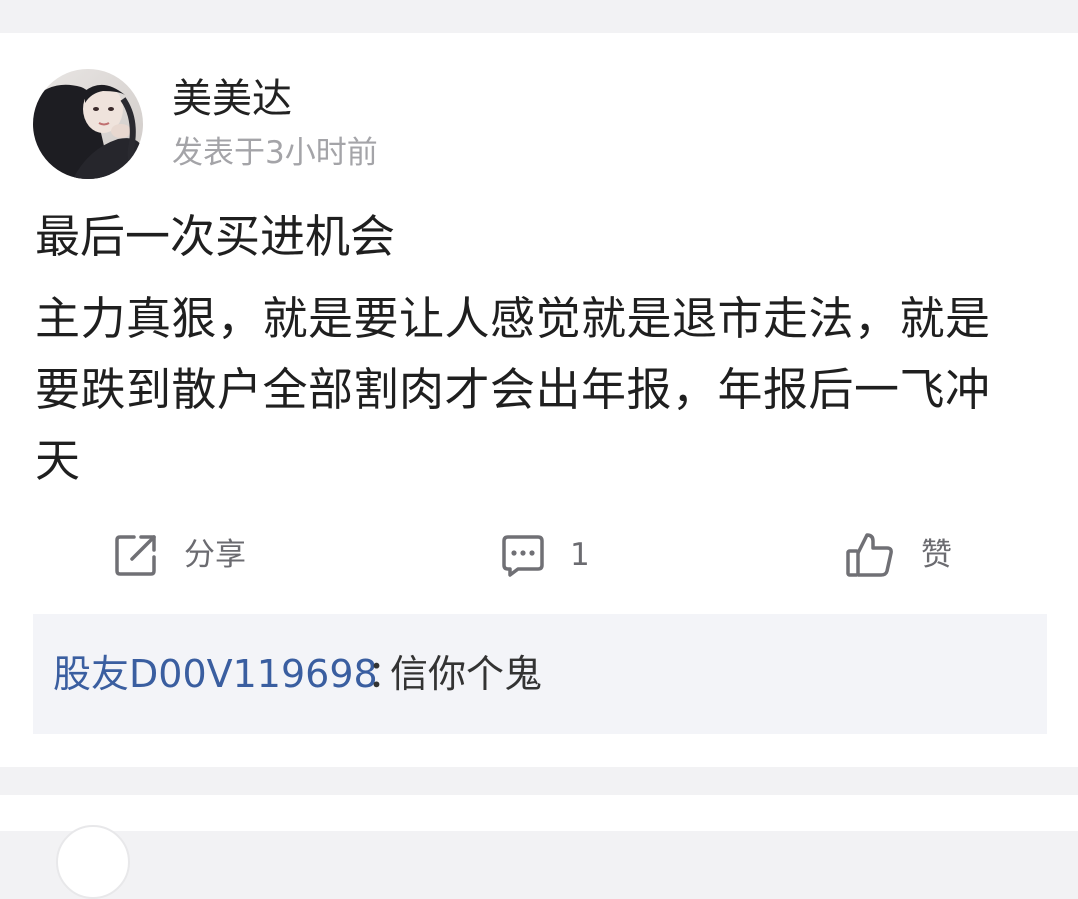  I want to click on share-icon, so click(136, 555).